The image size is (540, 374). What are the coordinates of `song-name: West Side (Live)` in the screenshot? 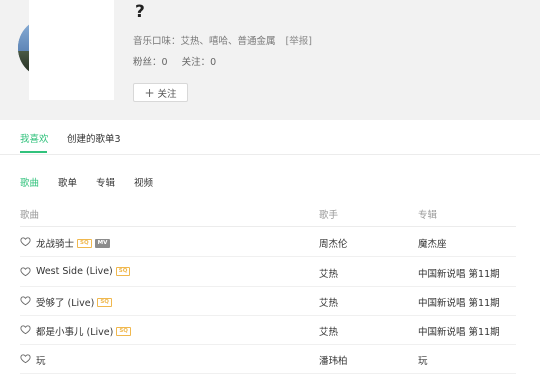 It's located at (74, 271).